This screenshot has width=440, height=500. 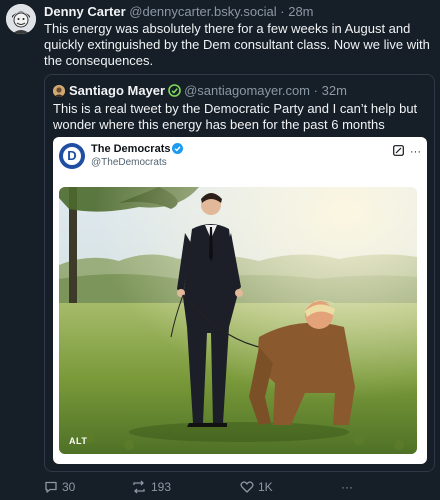 What do you see at coordinates (178, 148) in the screenshot?
I see `verified-badge-icon` at bounding box center [178, 148].